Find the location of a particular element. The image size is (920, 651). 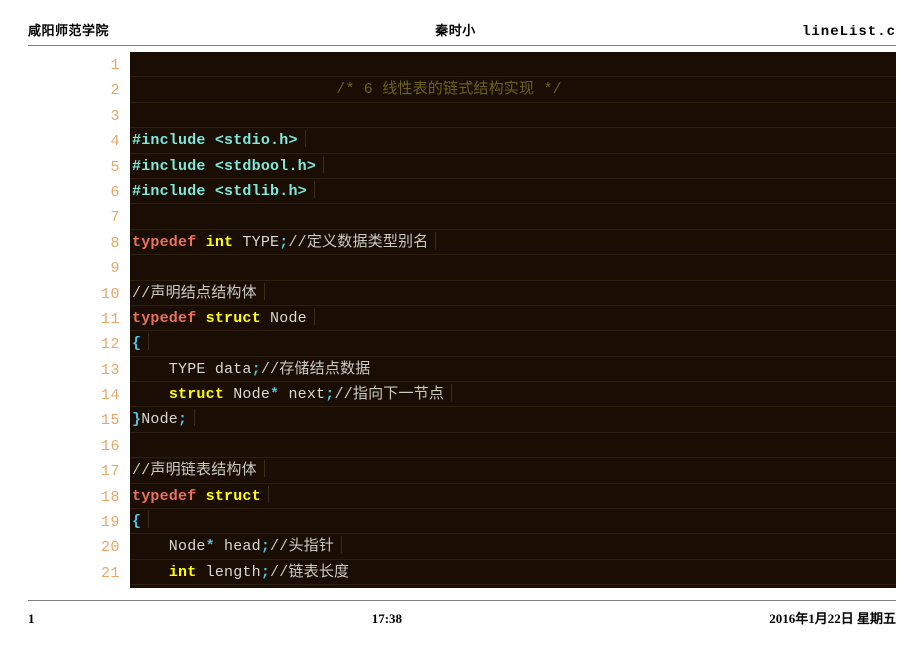

comment-token: //链表长度 is located at coordinates (310, 572).